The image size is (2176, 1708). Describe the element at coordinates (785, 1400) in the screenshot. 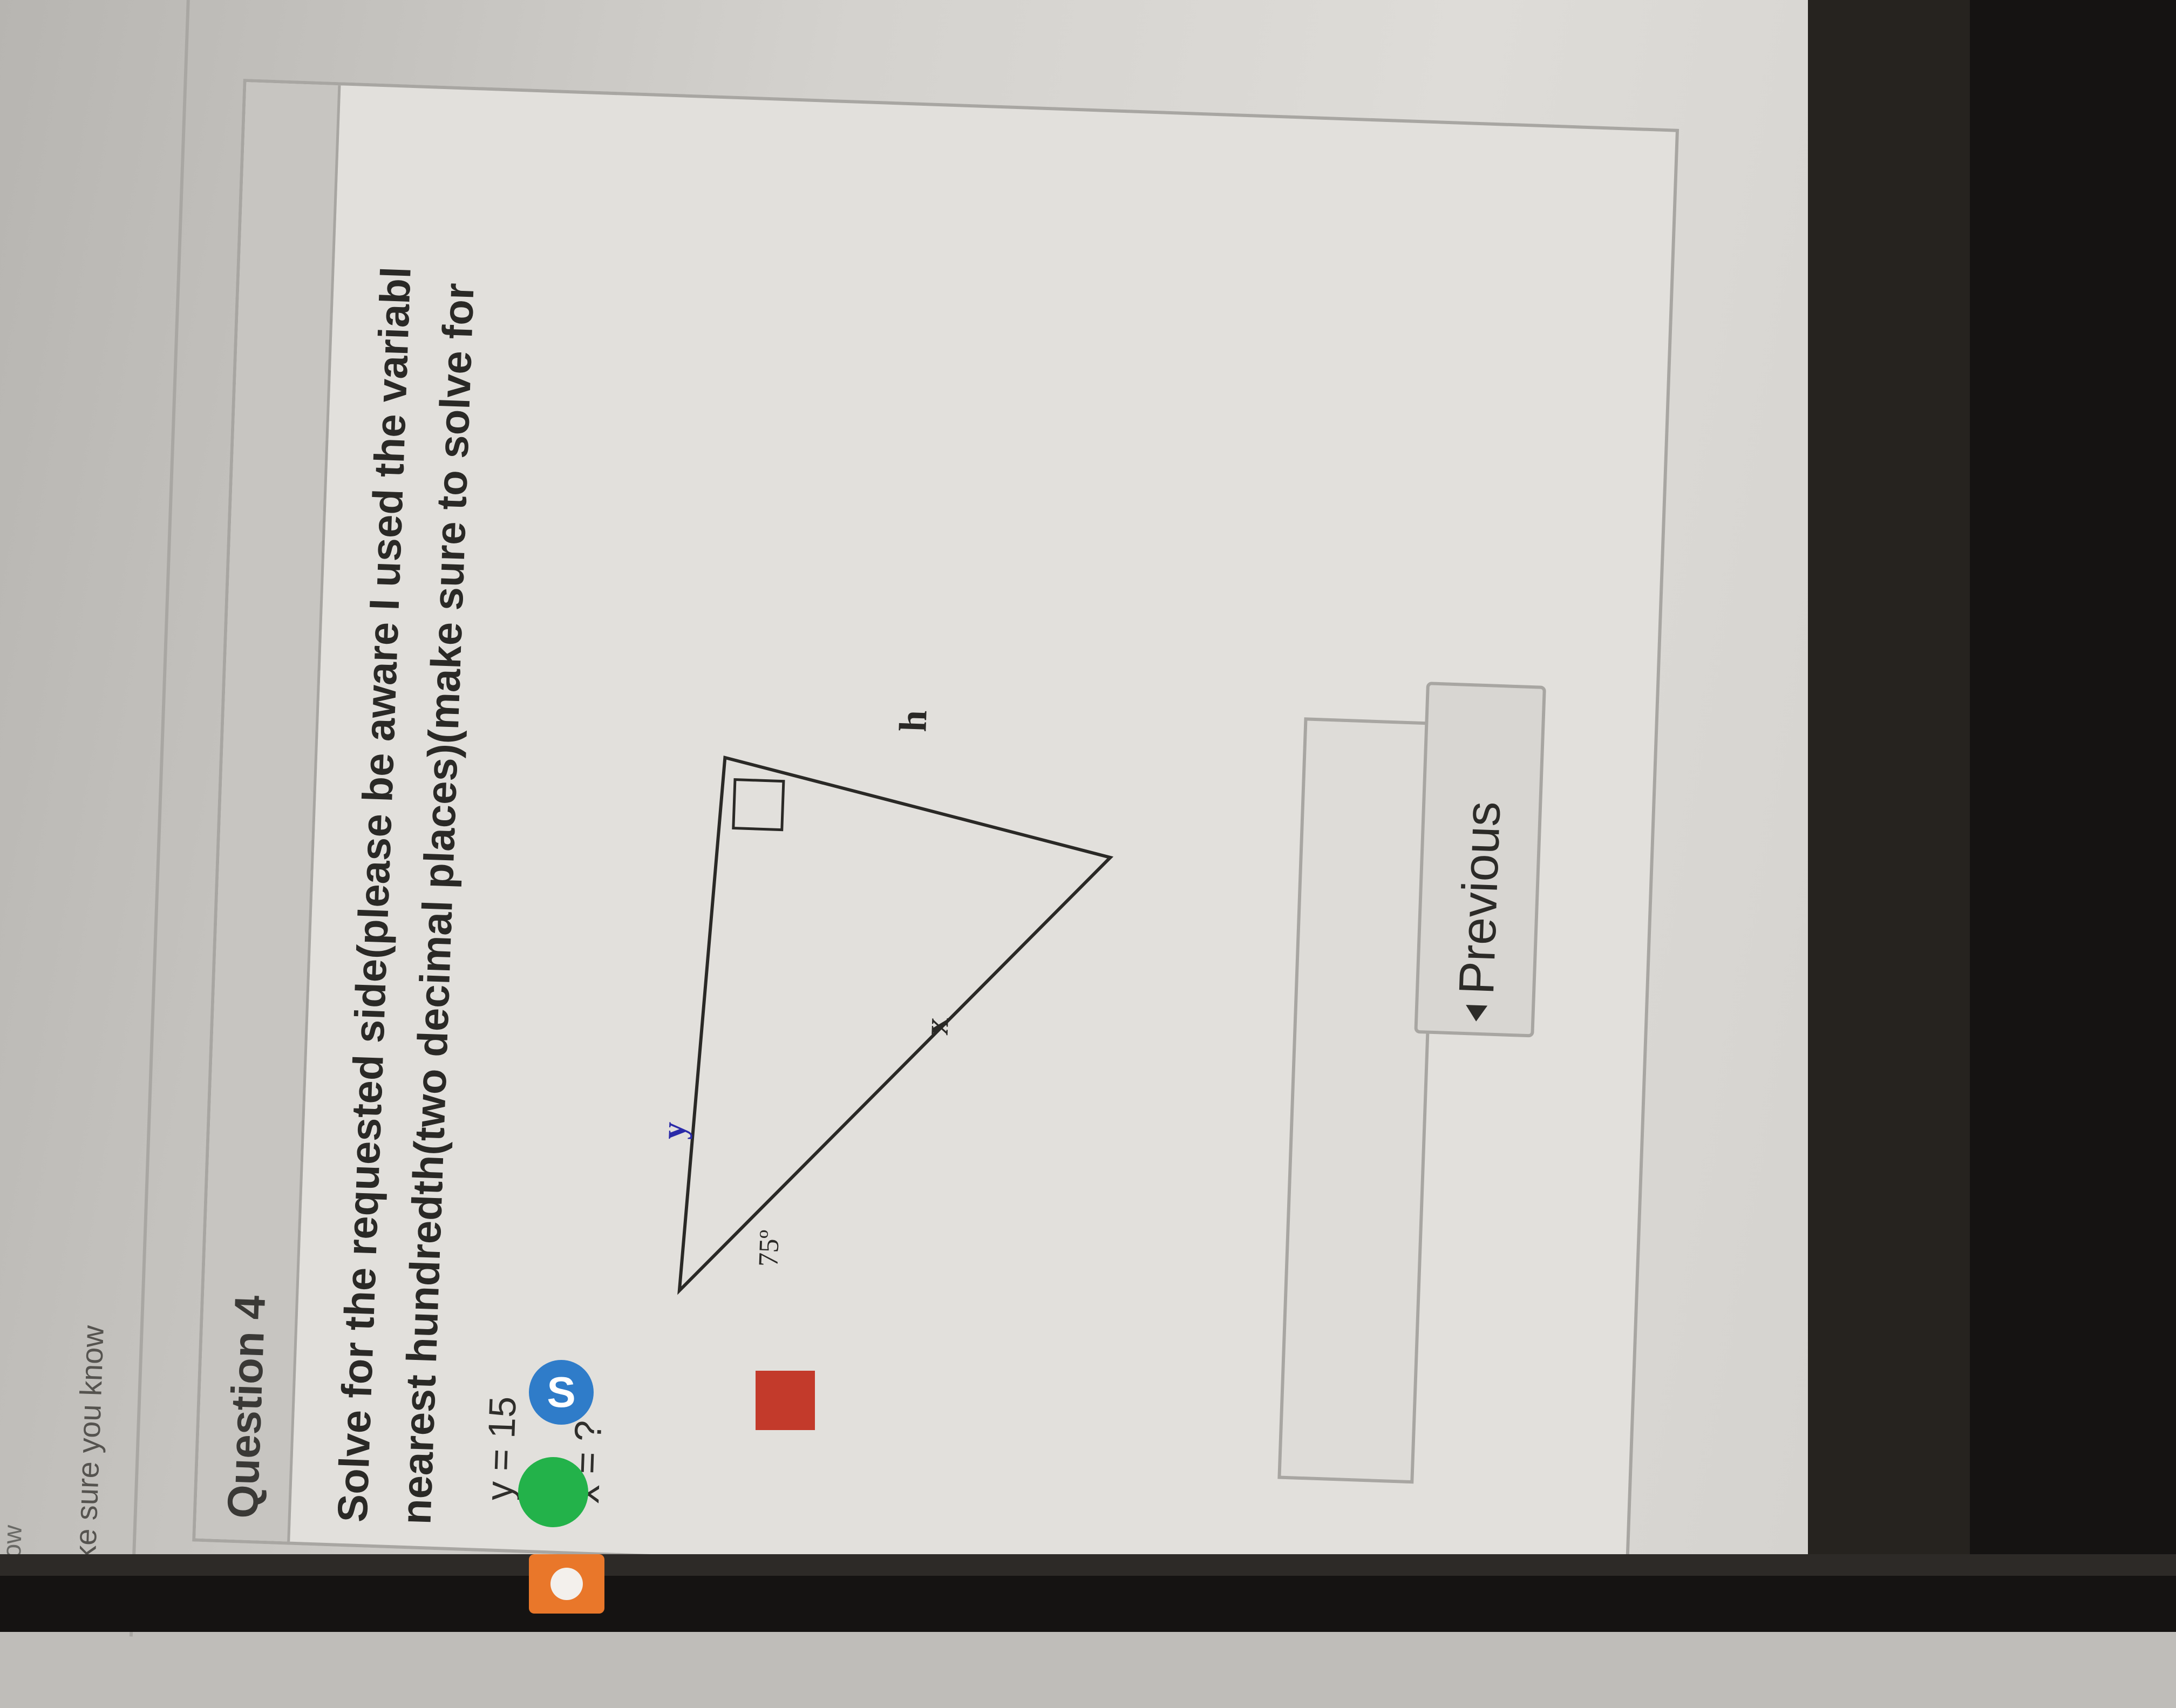

I see `flag-app-icon` at that location.